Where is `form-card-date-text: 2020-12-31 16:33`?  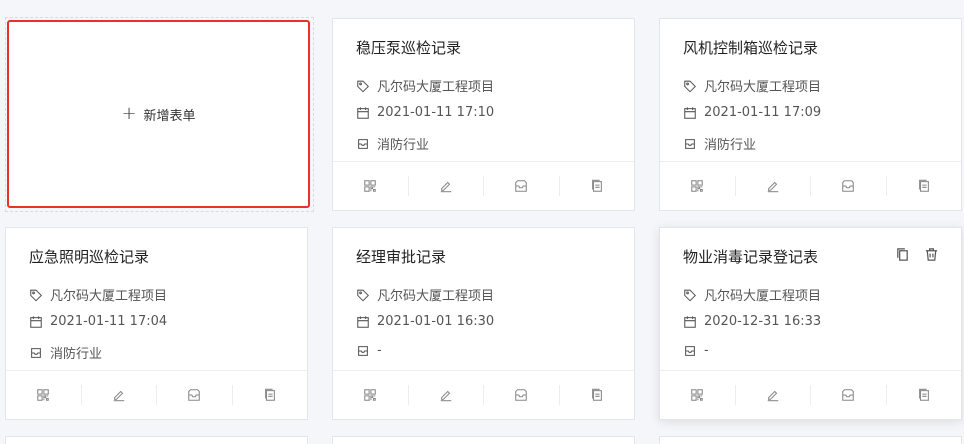
form-card-date-text: 2020-12-31 16:33 is located at coordinates (763, 321).